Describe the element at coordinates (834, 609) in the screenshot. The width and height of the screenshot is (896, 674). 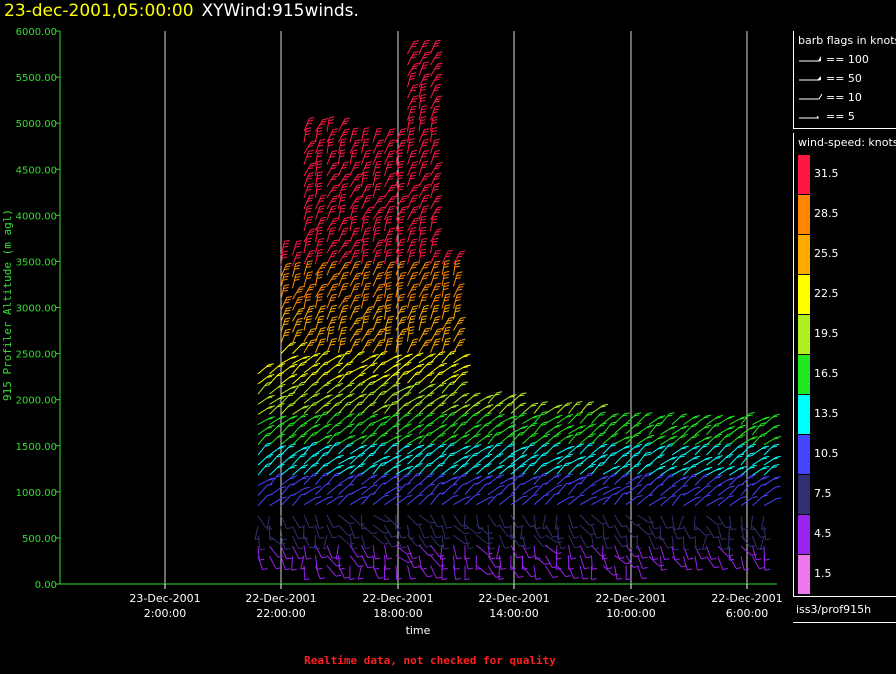
I see `platform-id: iss3/prof915h` at that location.